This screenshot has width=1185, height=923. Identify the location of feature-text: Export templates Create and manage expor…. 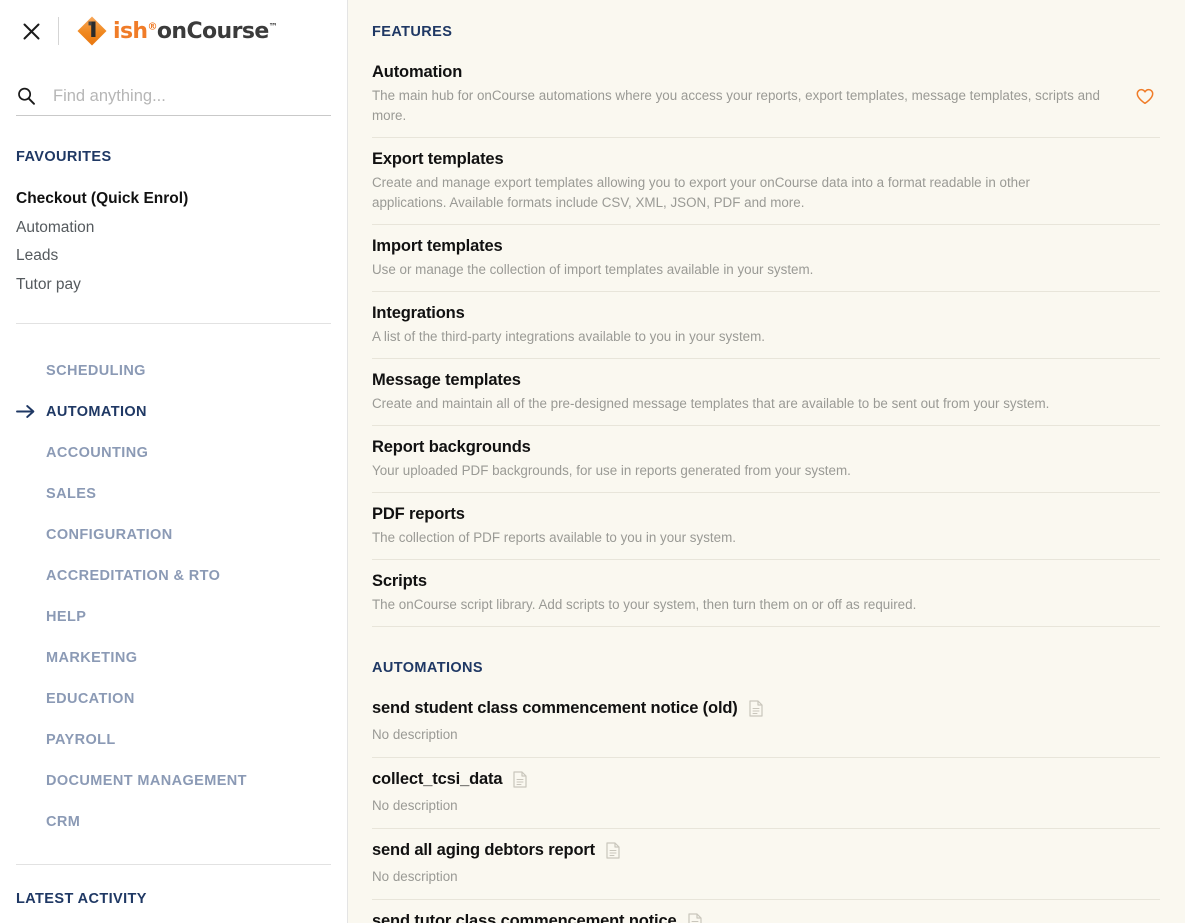
(751, 181).